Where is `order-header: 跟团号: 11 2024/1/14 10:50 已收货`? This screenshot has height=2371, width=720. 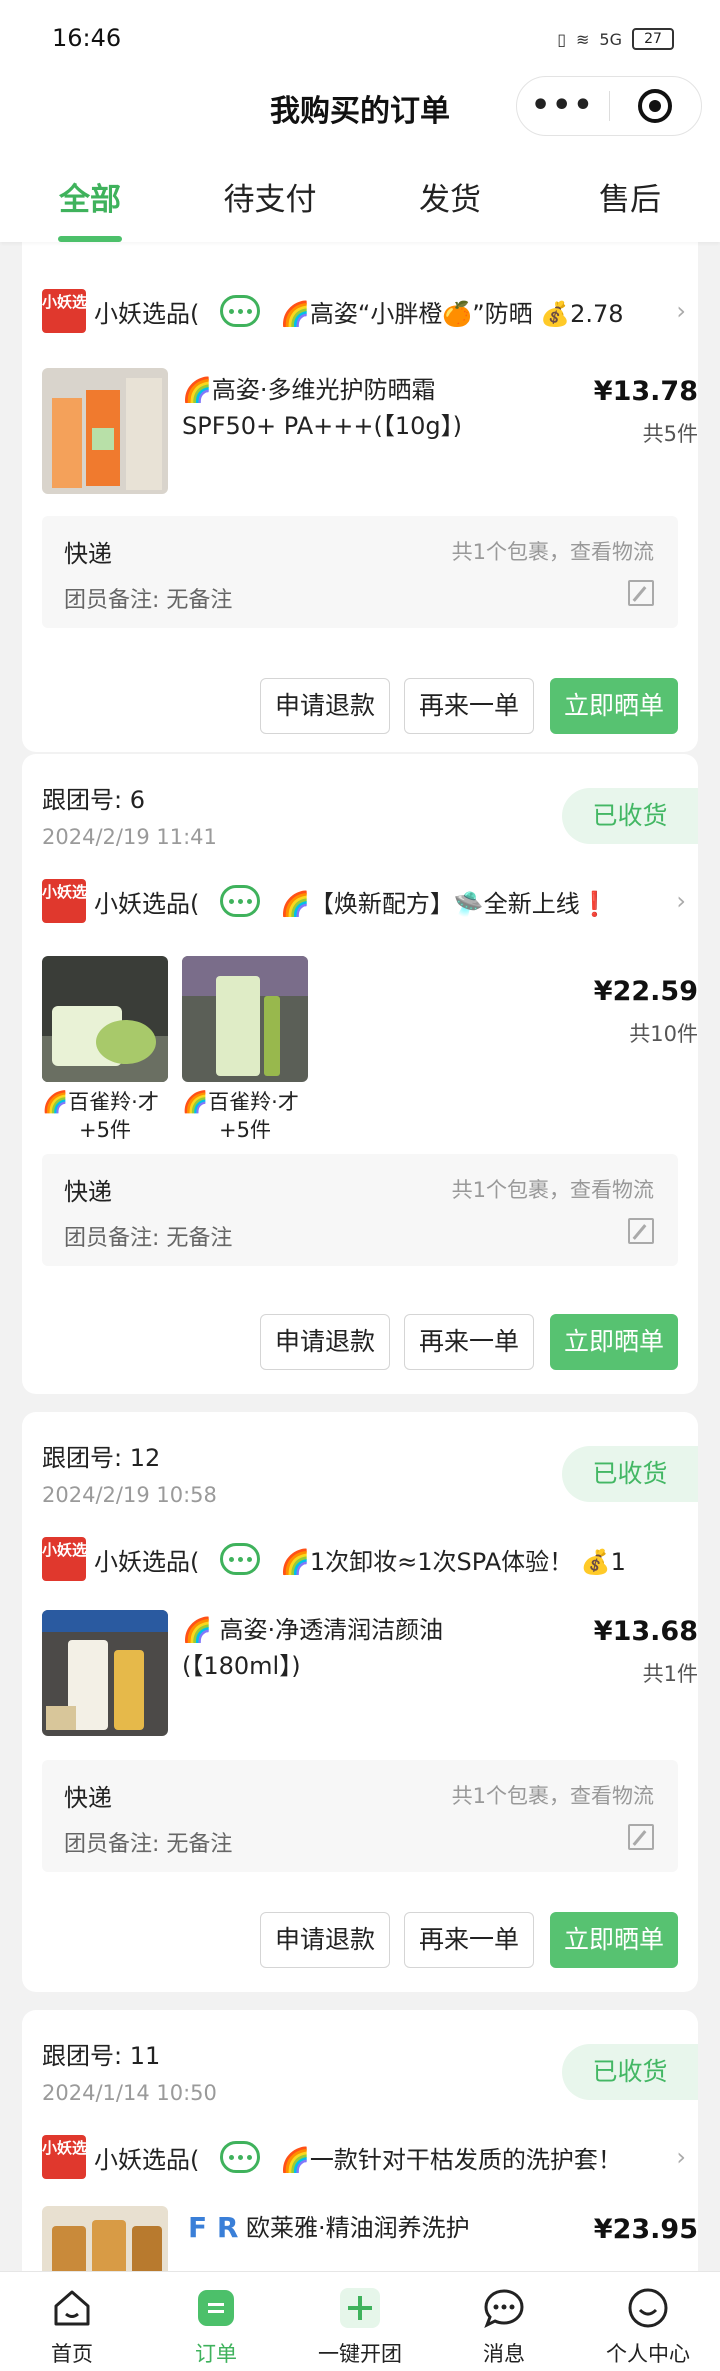
order-header: 跟团号: 11 2024/1/14 10:50 已收货 is located at coordinates (370, 2076).